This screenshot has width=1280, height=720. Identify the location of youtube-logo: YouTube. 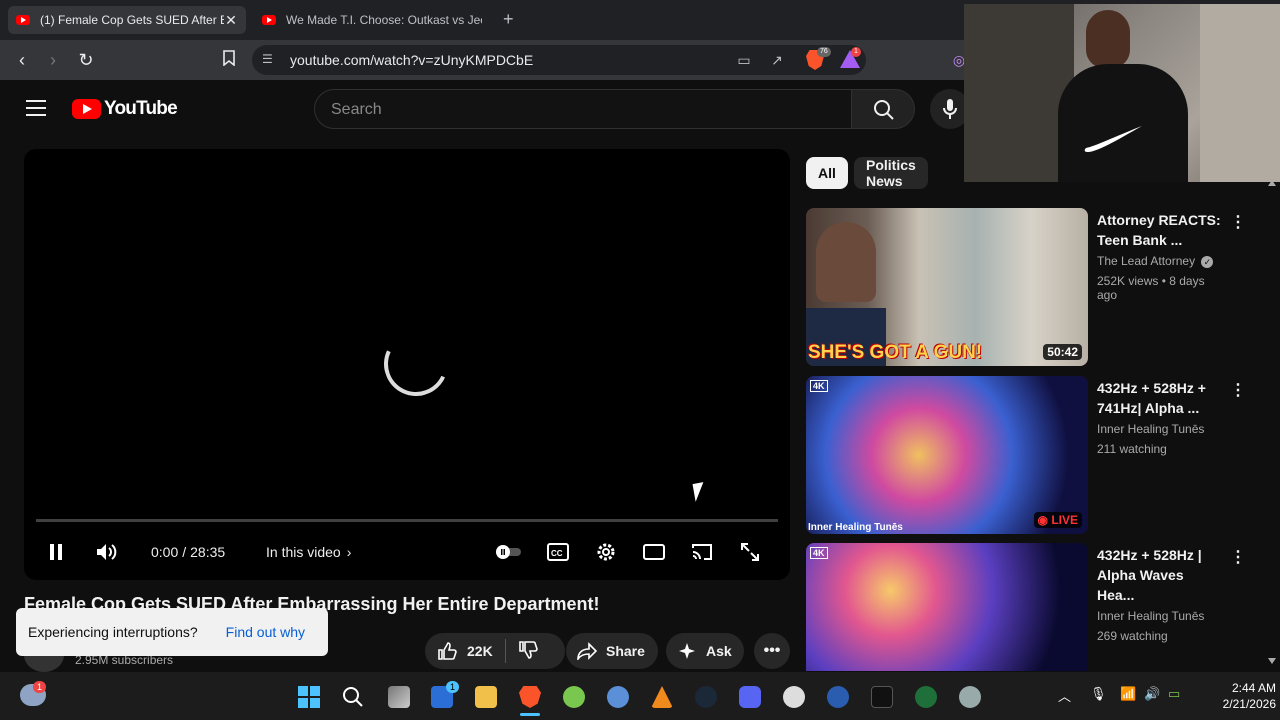
(125, 109).